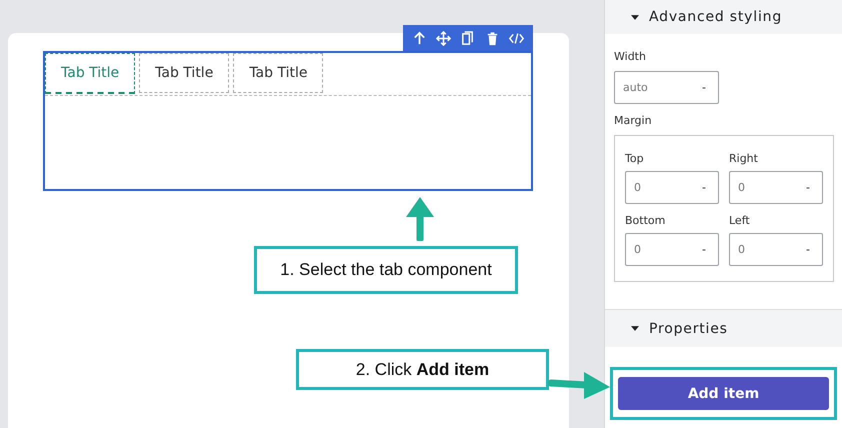 The image size is (842, 428). Describe the element at coordinates (744, 158) in the screenshot. I see `field-label: Right` at that location.